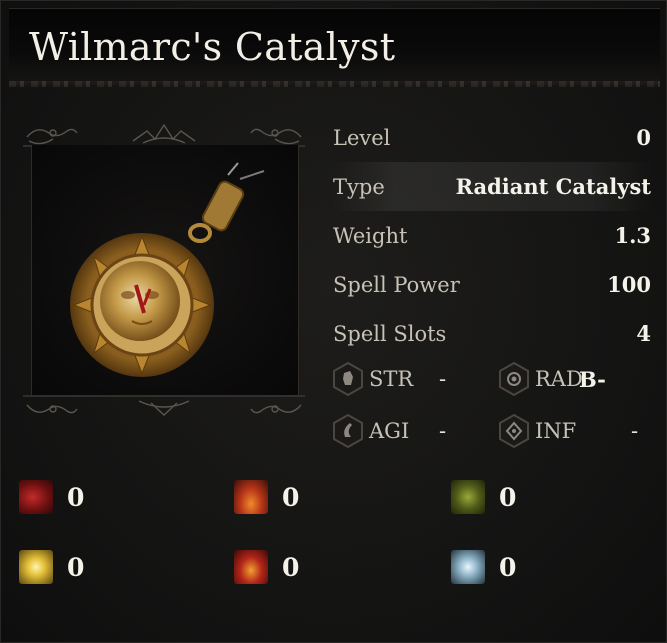 This screenshot has width=667, height=643. I want to click on affinity-blood: 0, so click(51, 497).